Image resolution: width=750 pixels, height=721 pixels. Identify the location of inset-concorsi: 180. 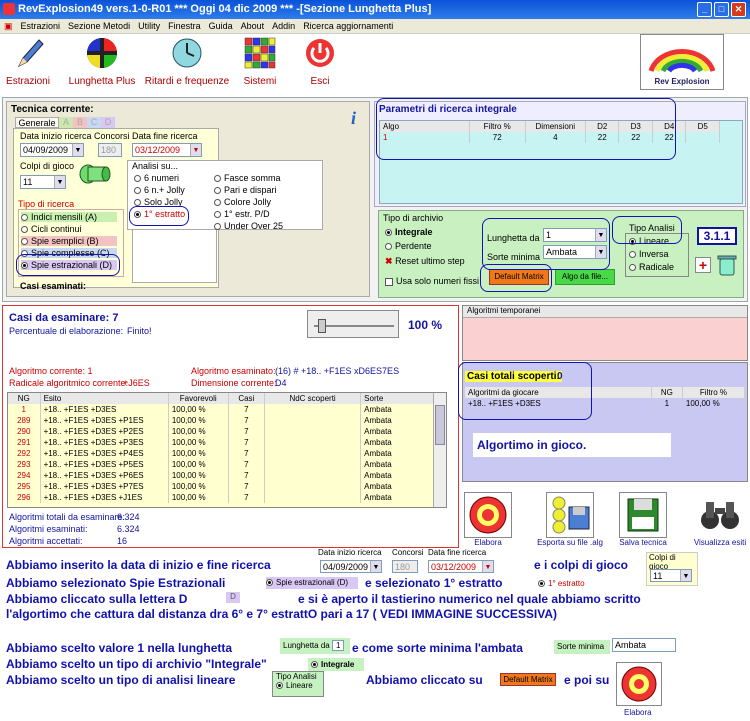
(405, 566).